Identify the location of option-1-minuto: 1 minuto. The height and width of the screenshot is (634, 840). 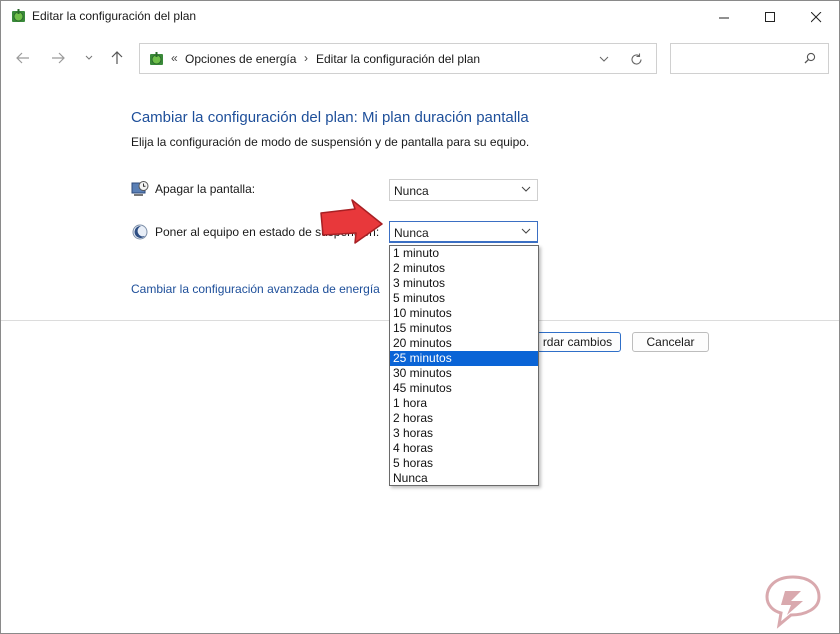
(464, 253).